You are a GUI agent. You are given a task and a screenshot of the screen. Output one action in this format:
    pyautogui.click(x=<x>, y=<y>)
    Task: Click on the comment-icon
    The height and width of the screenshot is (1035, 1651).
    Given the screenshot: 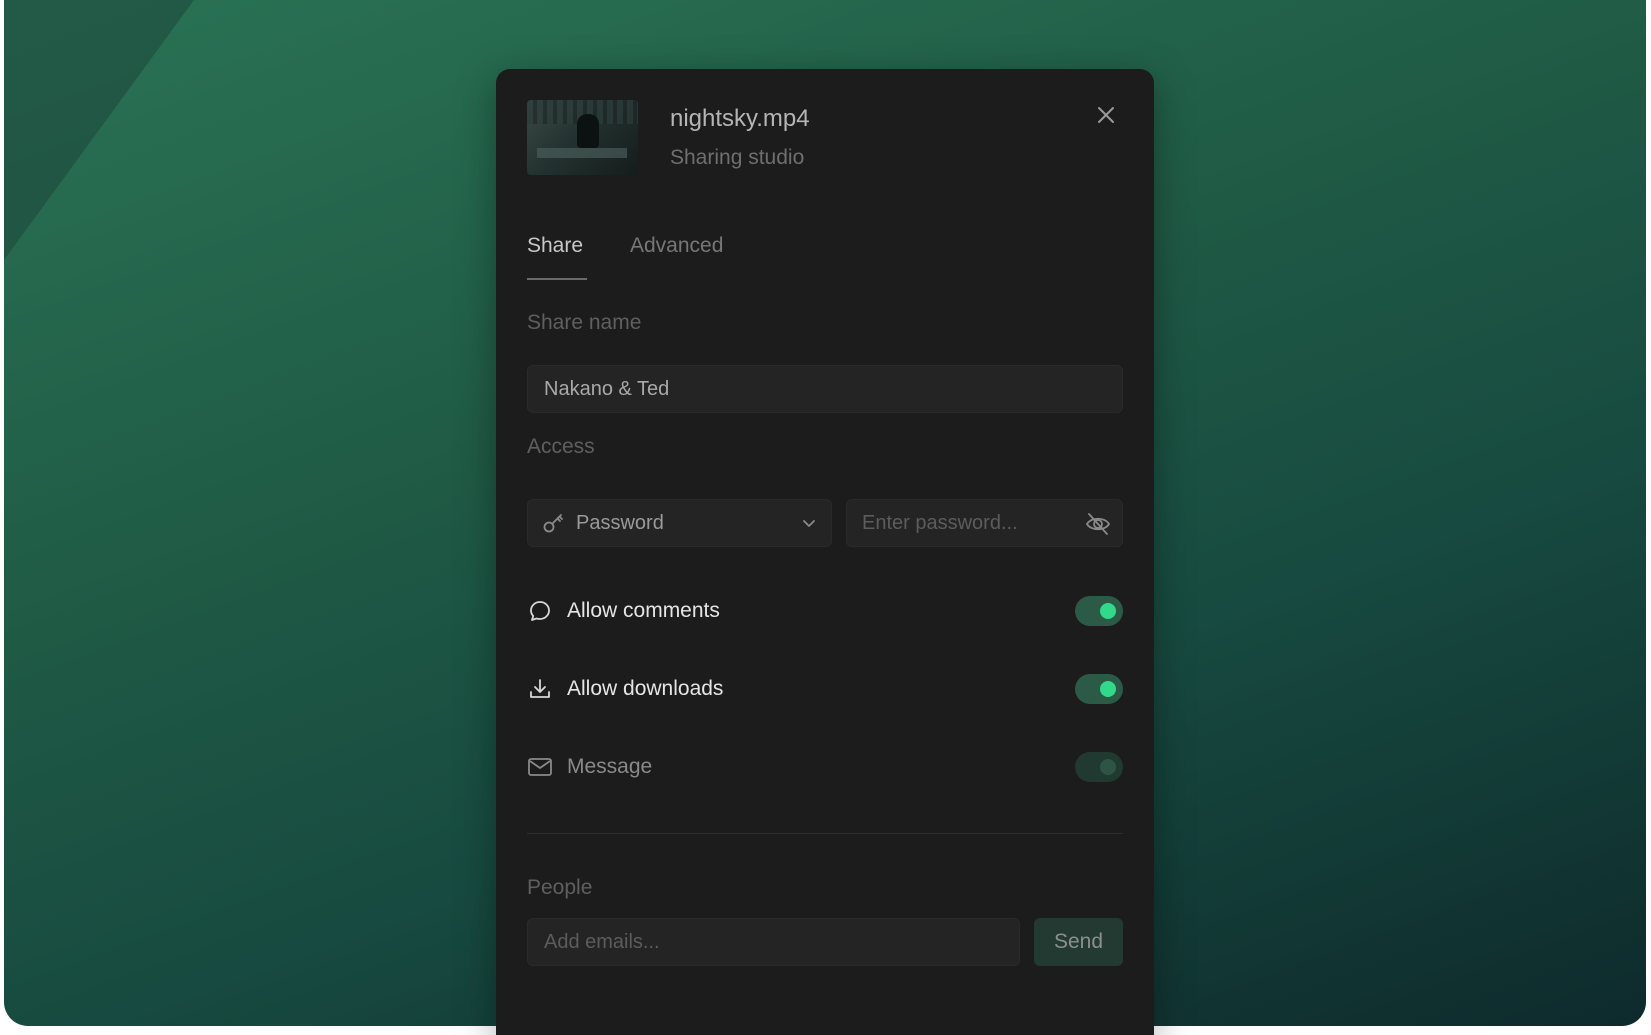 What is the action you would take?
    pyautogui.click(x=540, y=611)
    